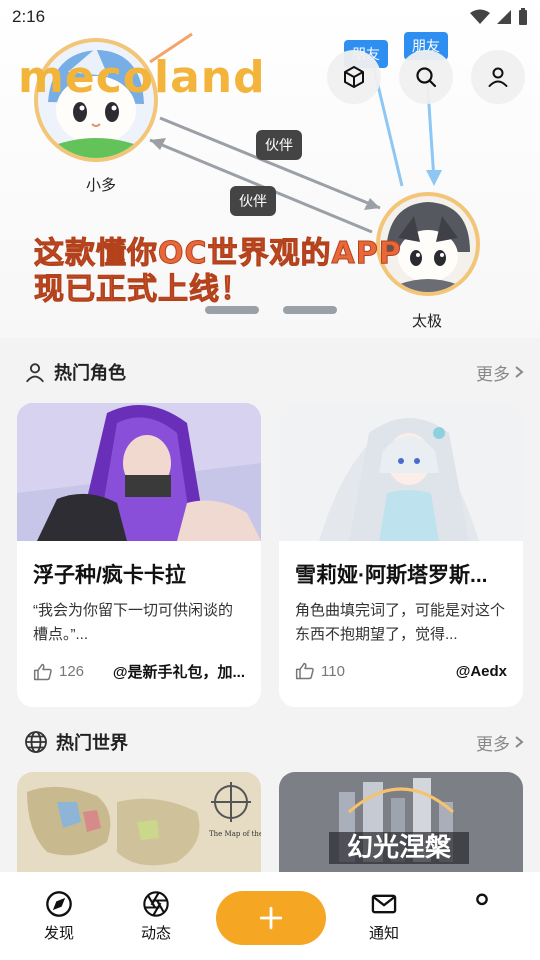 The image size is (540, 960). Describe the element at coordinates (271, 310) in the screenshot. I see `carousel-indicator` at that location.